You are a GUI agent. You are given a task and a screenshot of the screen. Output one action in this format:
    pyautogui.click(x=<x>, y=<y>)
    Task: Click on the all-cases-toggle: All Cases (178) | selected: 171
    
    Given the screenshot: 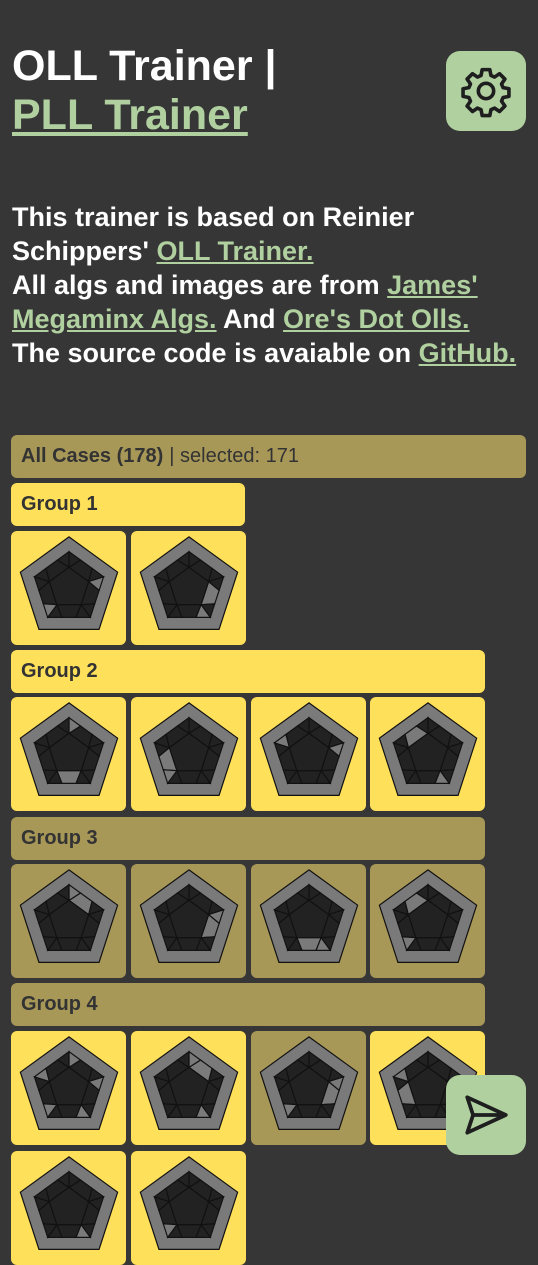 What is the action you would take?
    pyautogui.click(x=268, y=456)
    